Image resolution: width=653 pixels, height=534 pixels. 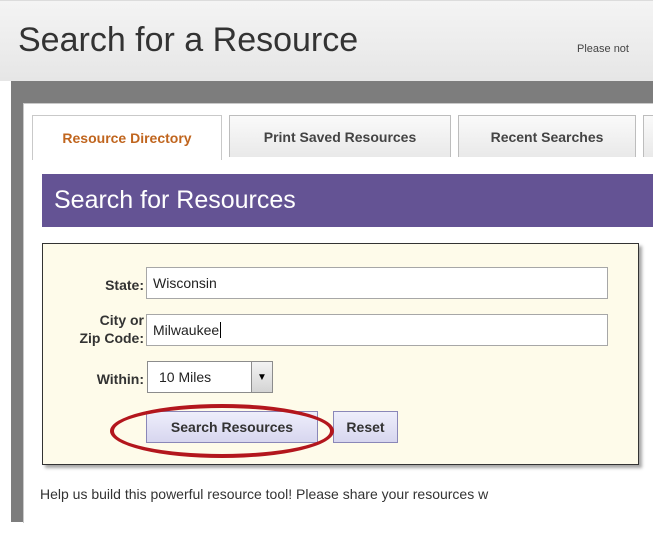 What do you see at coordinates (603, 49) in the screenshot?
I see `header-note: Please not` at bounding box center [603, 49].